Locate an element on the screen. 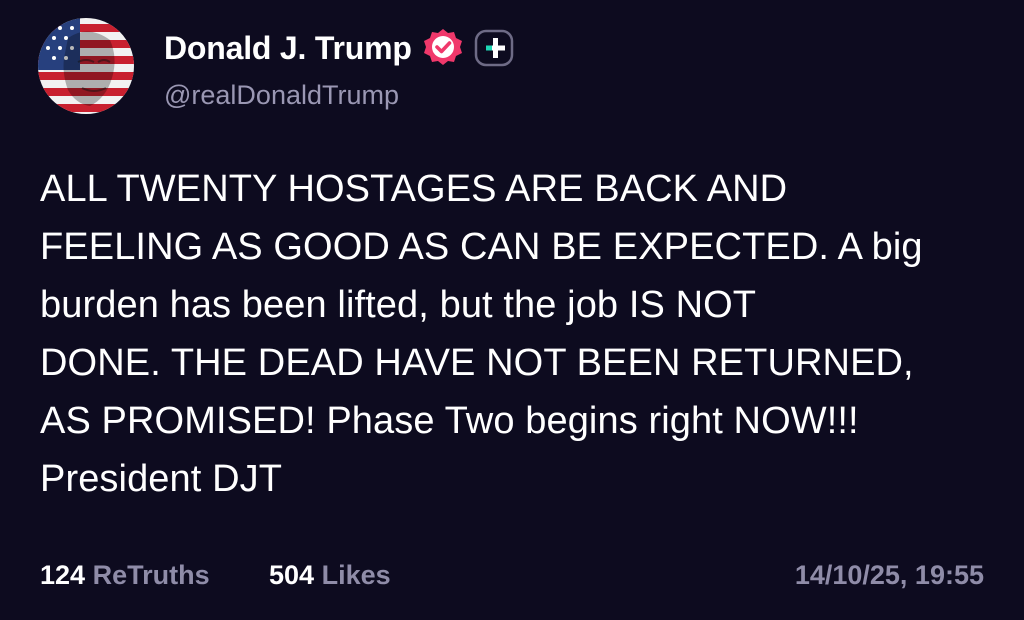  post-footer: 124 ReTruths 504 Likes 14/10/25, 19:55 is located at coordinates (512, 577).